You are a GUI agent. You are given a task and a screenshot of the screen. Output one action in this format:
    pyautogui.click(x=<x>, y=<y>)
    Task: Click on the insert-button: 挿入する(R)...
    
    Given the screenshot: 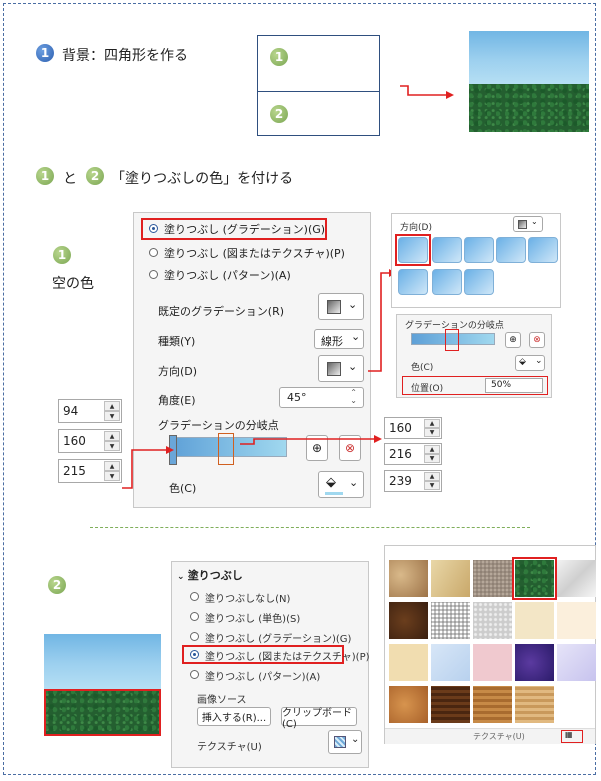 What is the action you would take?
    pyautogui.click(x=234, y=716)
    